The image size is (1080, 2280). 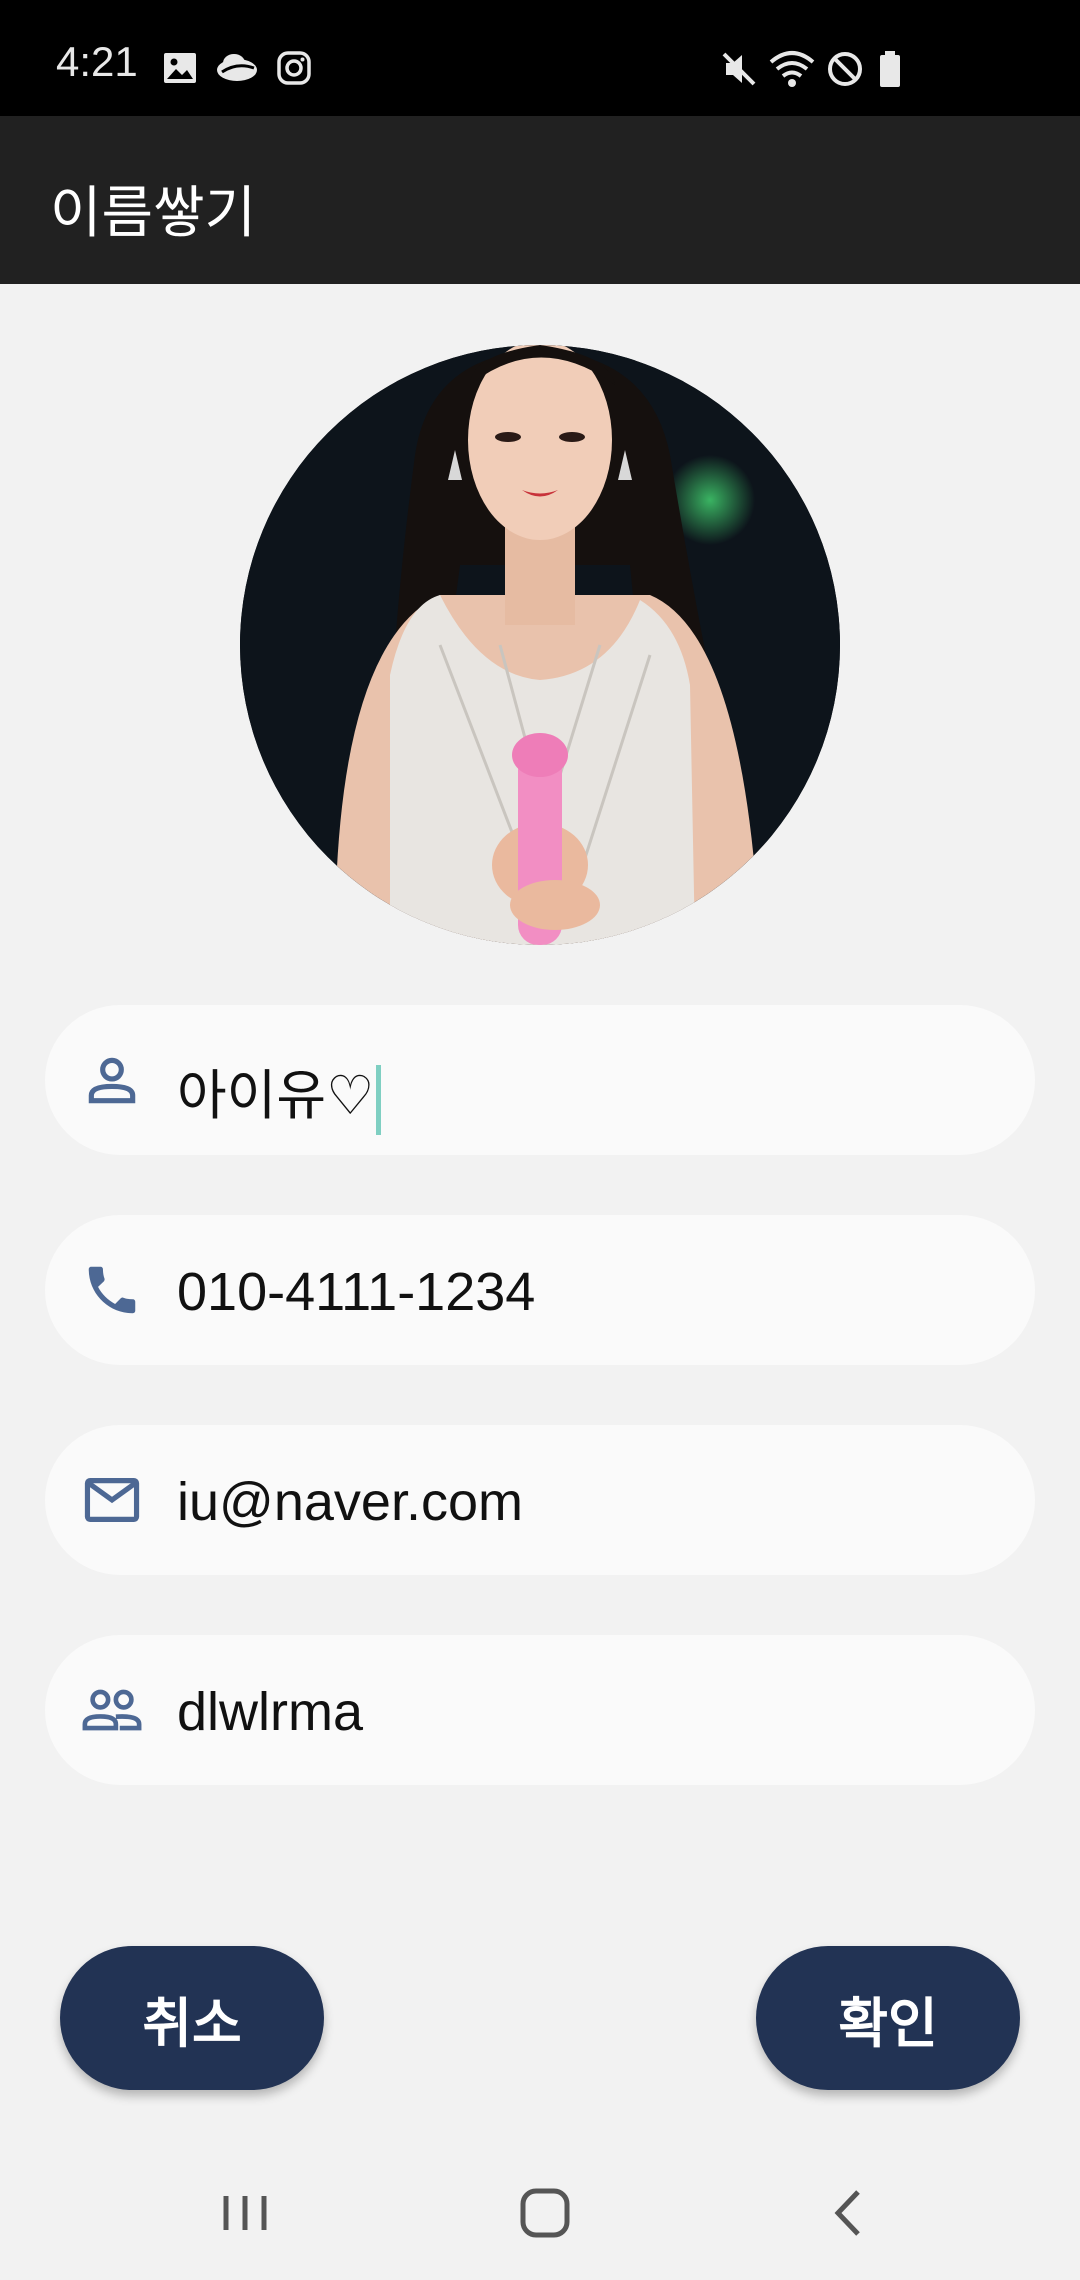 What do you see at coordinates (180, 68) in the screenshot?
I see `gallery-icon` at bounding box center [180, 68].